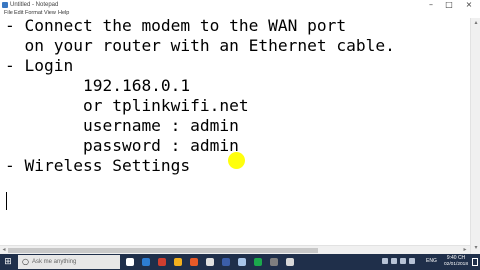 Image resolution: width=480 pixels, height=270 pixels. I want to click on maximize-button: □, so click(449, 5).